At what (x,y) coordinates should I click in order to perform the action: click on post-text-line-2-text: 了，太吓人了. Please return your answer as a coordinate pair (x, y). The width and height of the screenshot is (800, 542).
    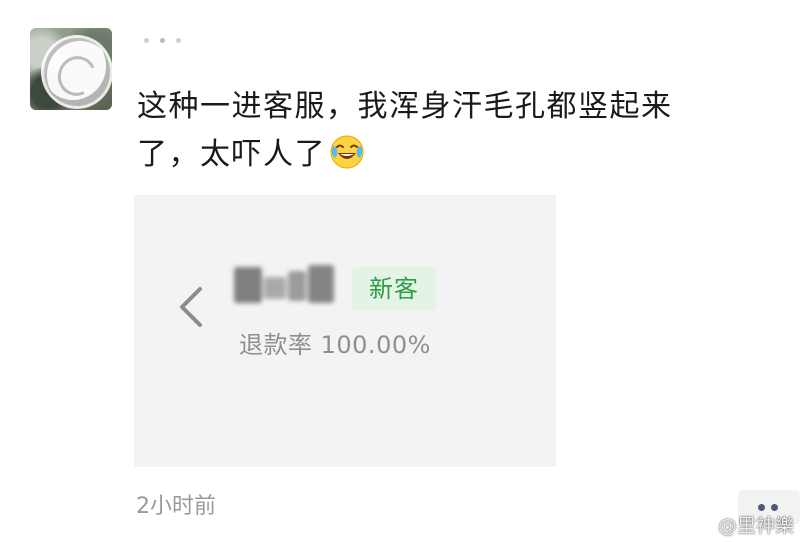
    Looking at the image, I should click on (231, 154).